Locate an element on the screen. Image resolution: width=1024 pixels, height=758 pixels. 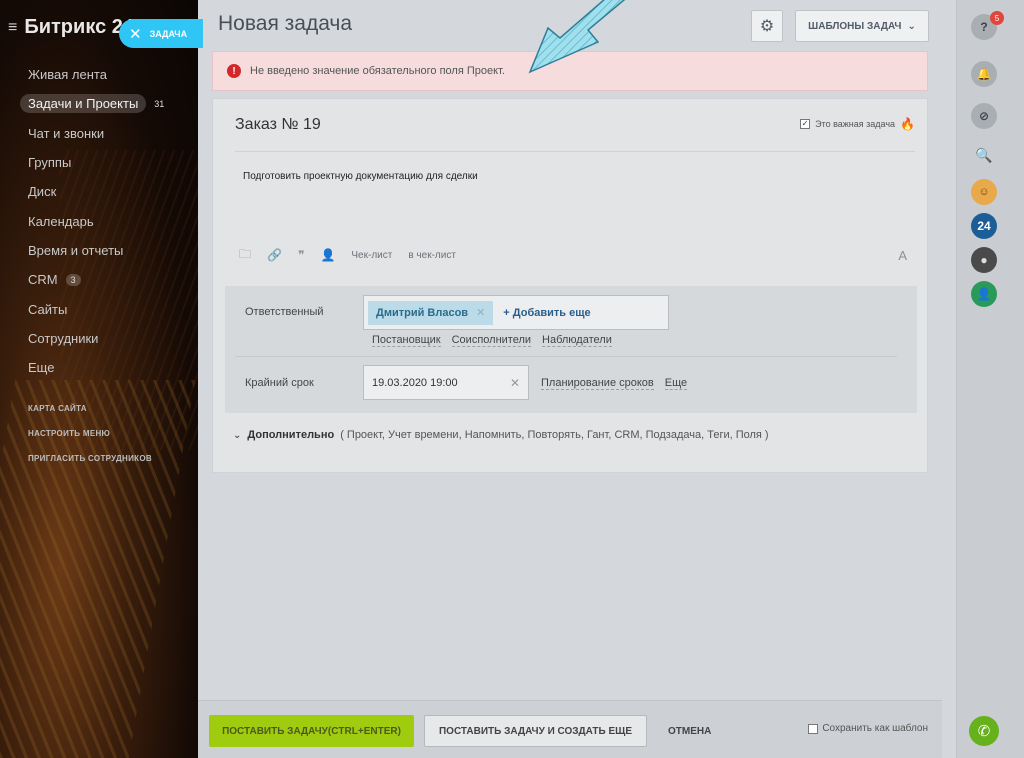
sidebar-item-disk: Диск is located at coordinates (96, 191).